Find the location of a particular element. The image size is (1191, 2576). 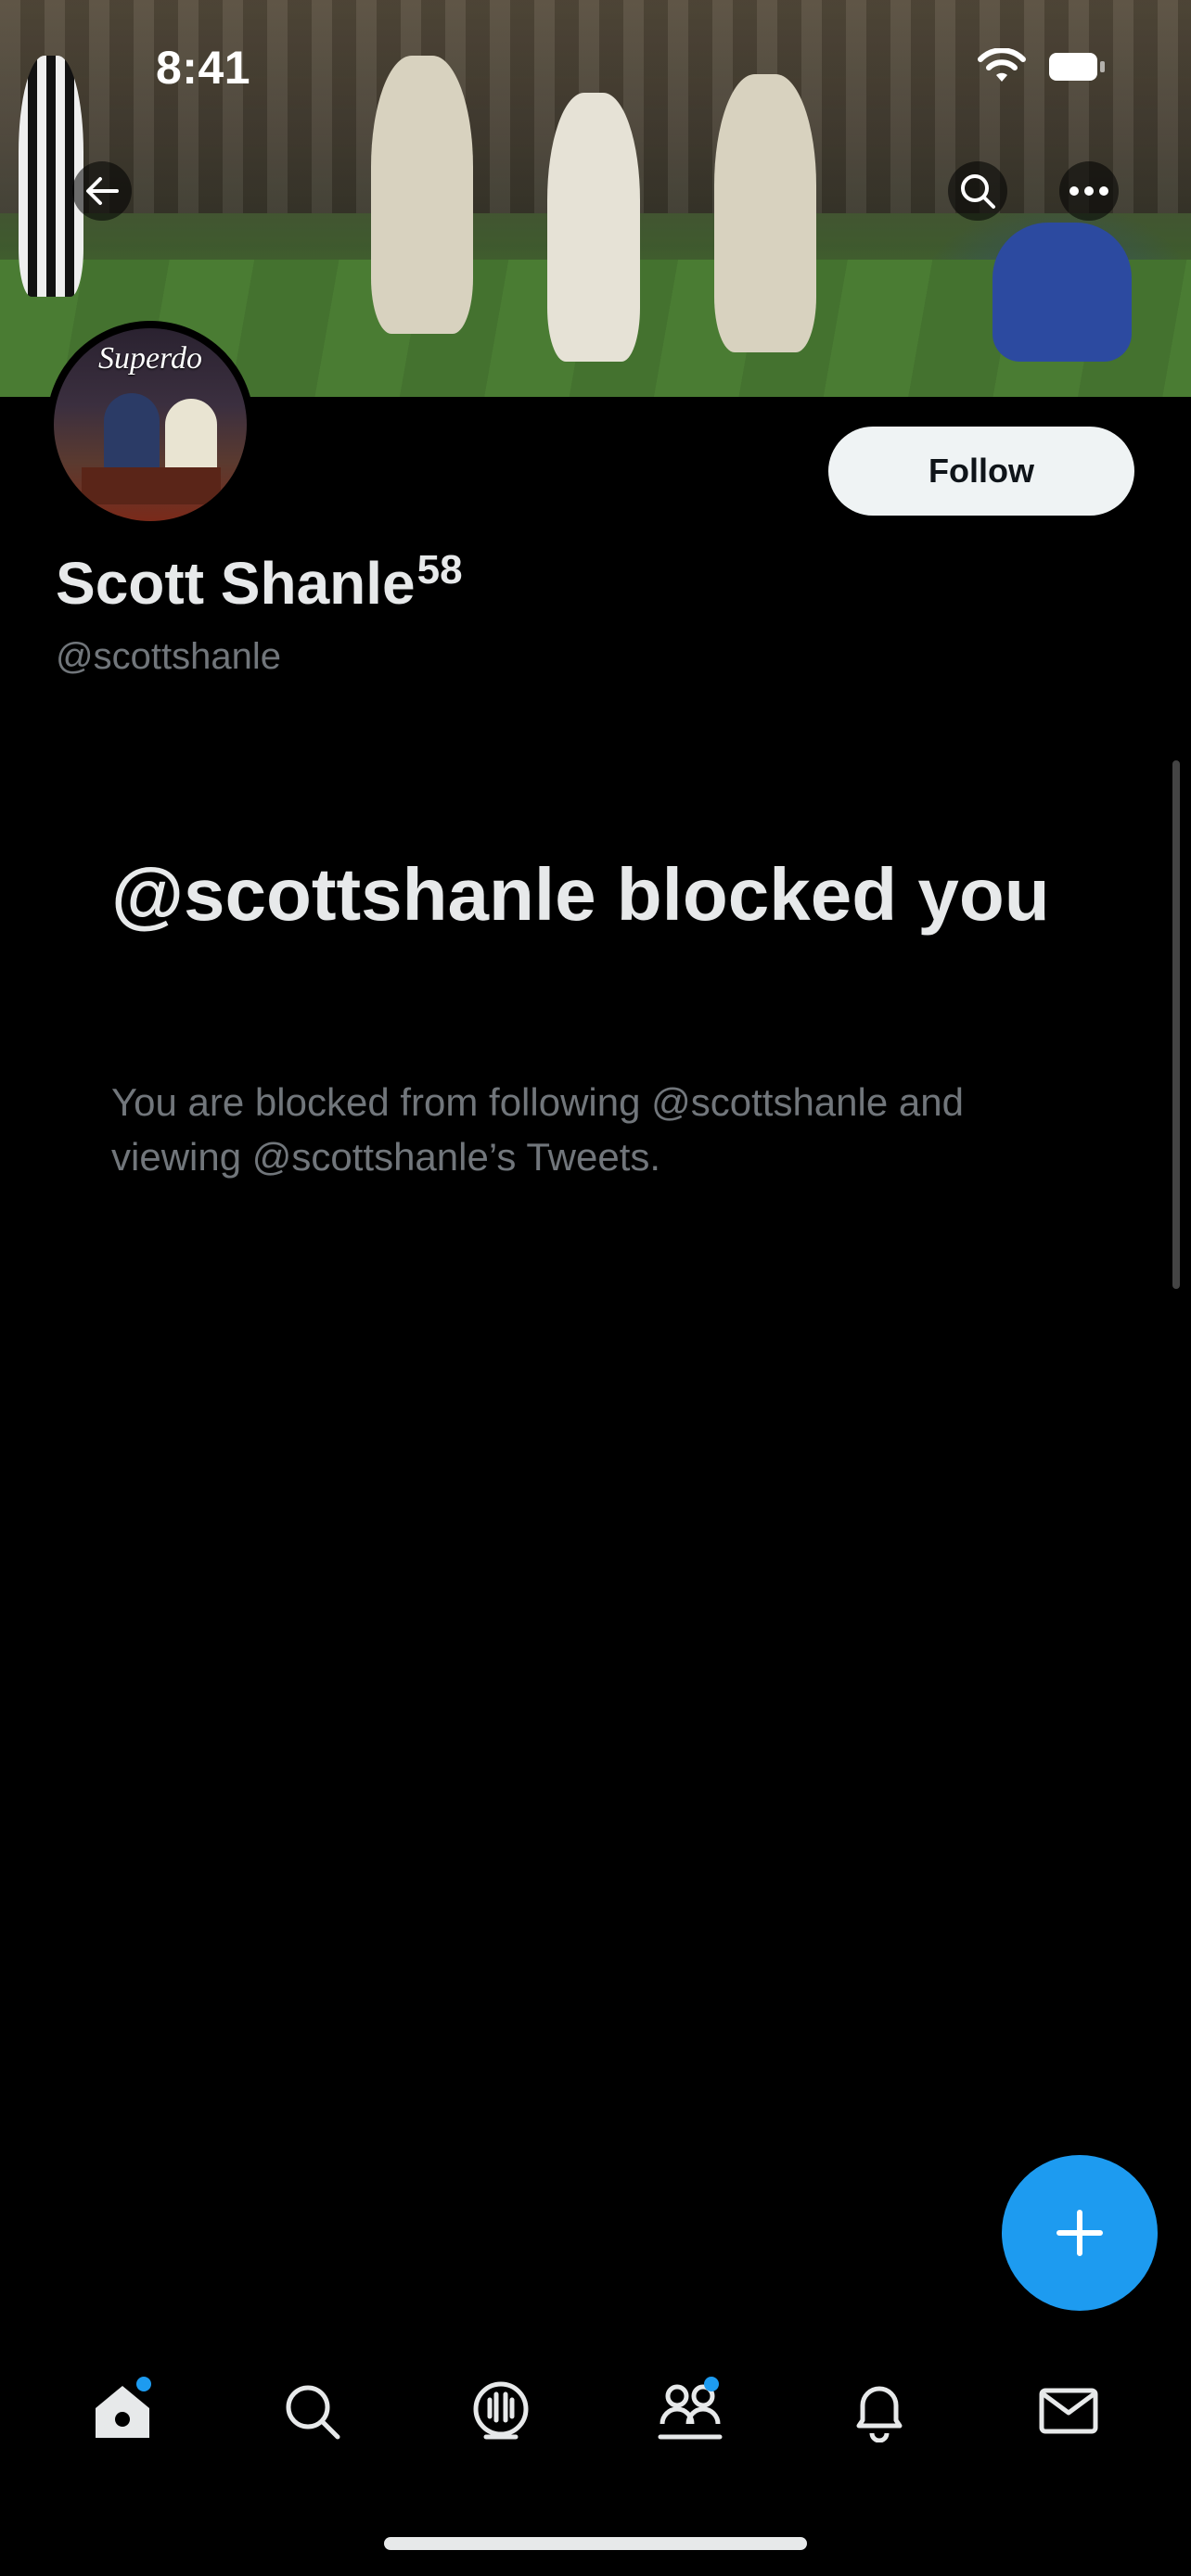

home-indicator is located at coordinates (595, 2543).